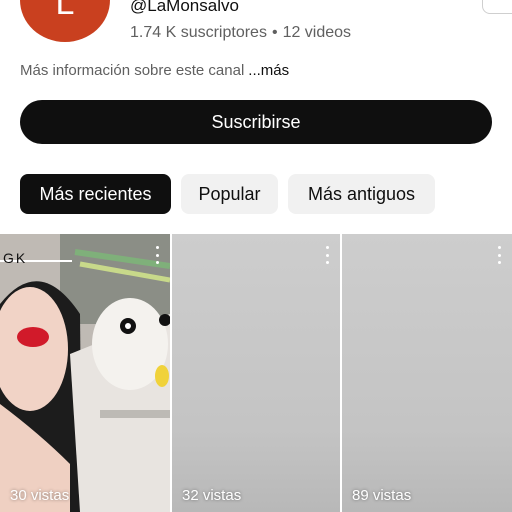 This screenshot has width=512, height=512. Describe the element at coordinates (382, 495) in the screenshot. I see `short-views: 89 vistas` at that location.